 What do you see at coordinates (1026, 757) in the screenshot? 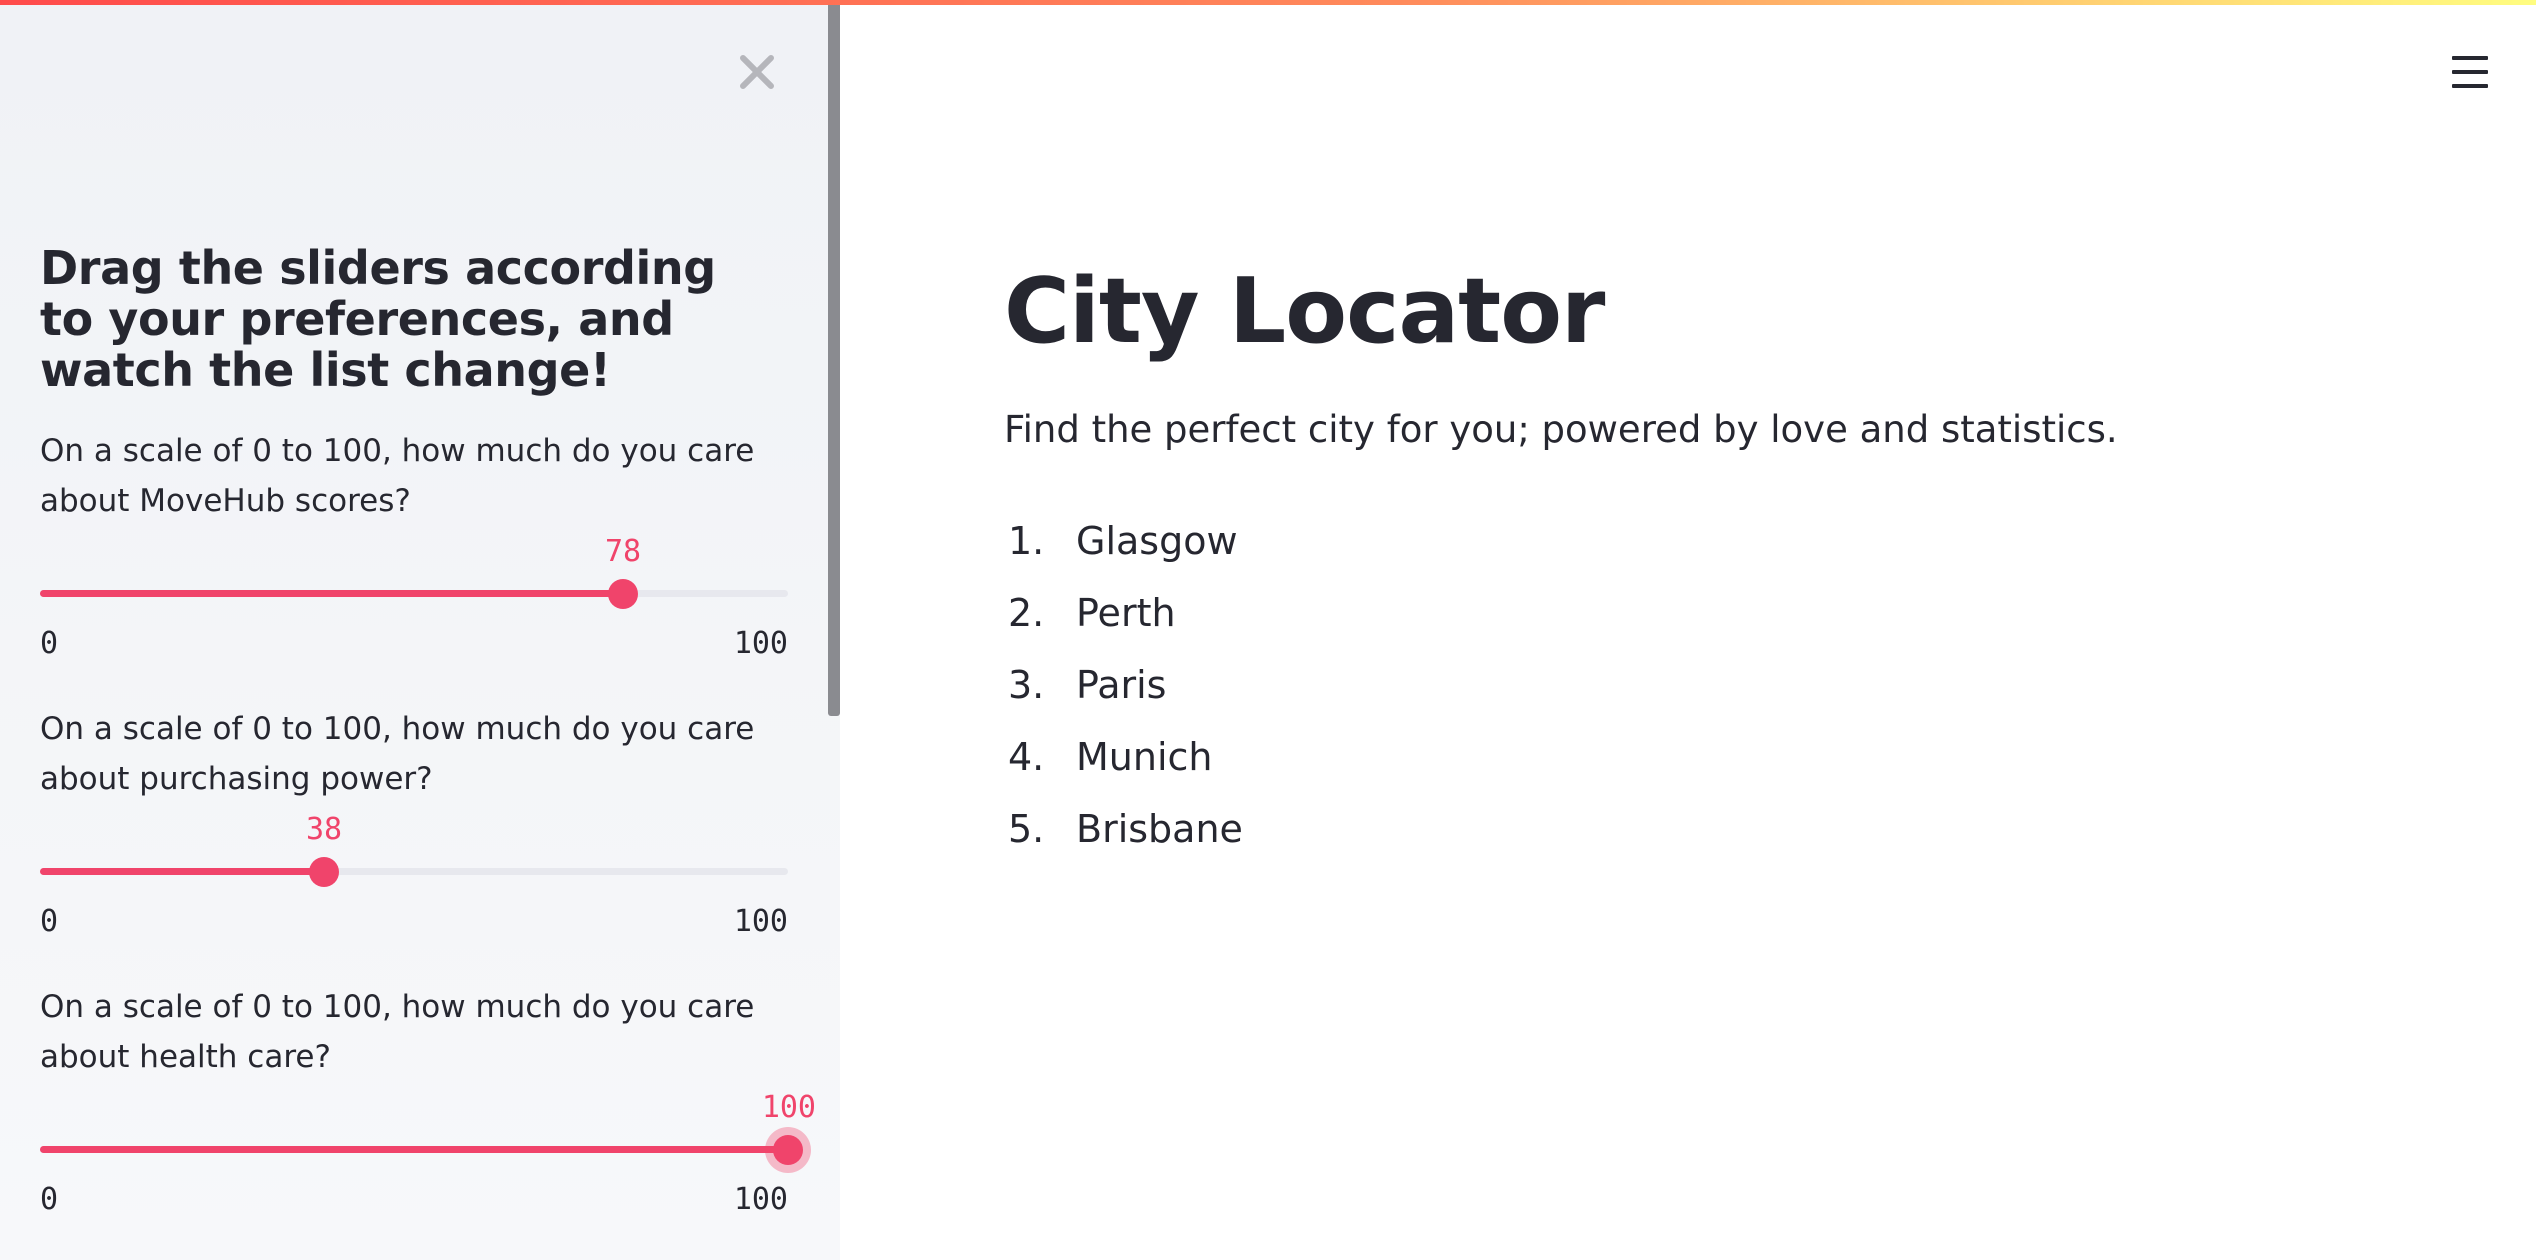
I see `list-item-rank: 4.` at bounding box center [1026, 757].